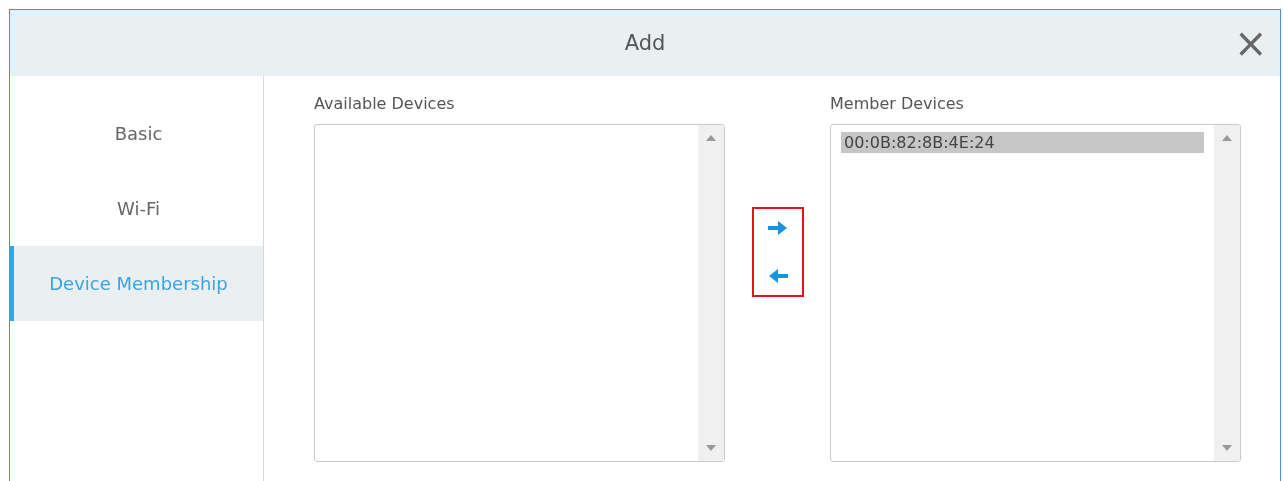 The width and height of the screenshot is (1283, 481). What do you see at coordinates (645, 43) in the screenshot?
I see `dialog-title: Add` at bounding box center [645, 43].